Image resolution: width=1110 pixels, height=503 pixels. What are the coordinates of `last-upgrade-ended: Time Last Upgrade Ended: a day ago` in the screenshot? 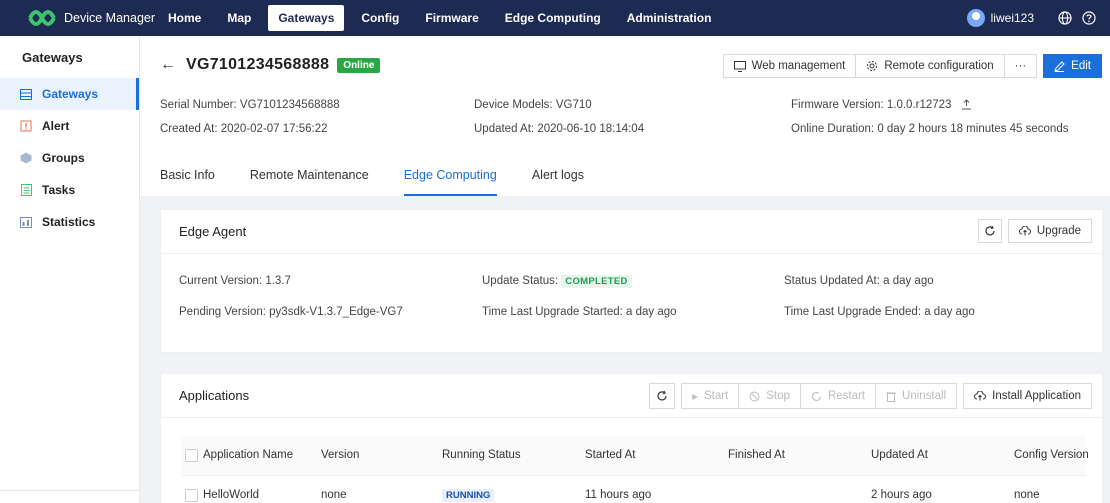 It's located at (879, 312).